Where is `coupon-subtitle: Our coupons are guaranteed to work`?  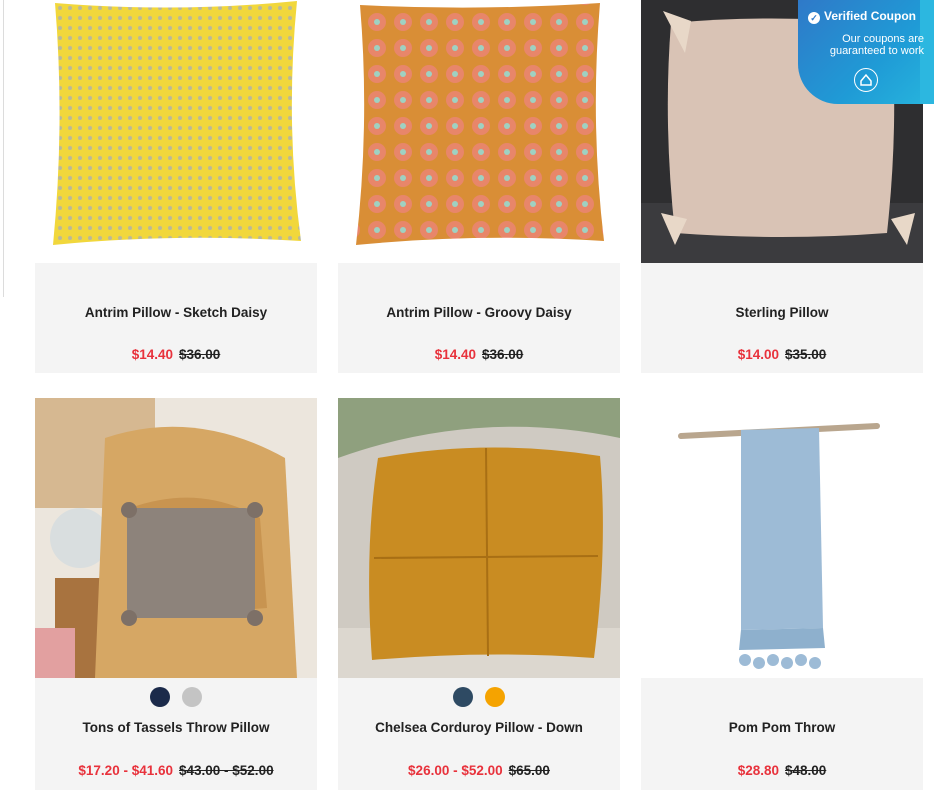 coupon-subtitle: Our coupons are guaranteed to work is located at coordinates (877, 45).